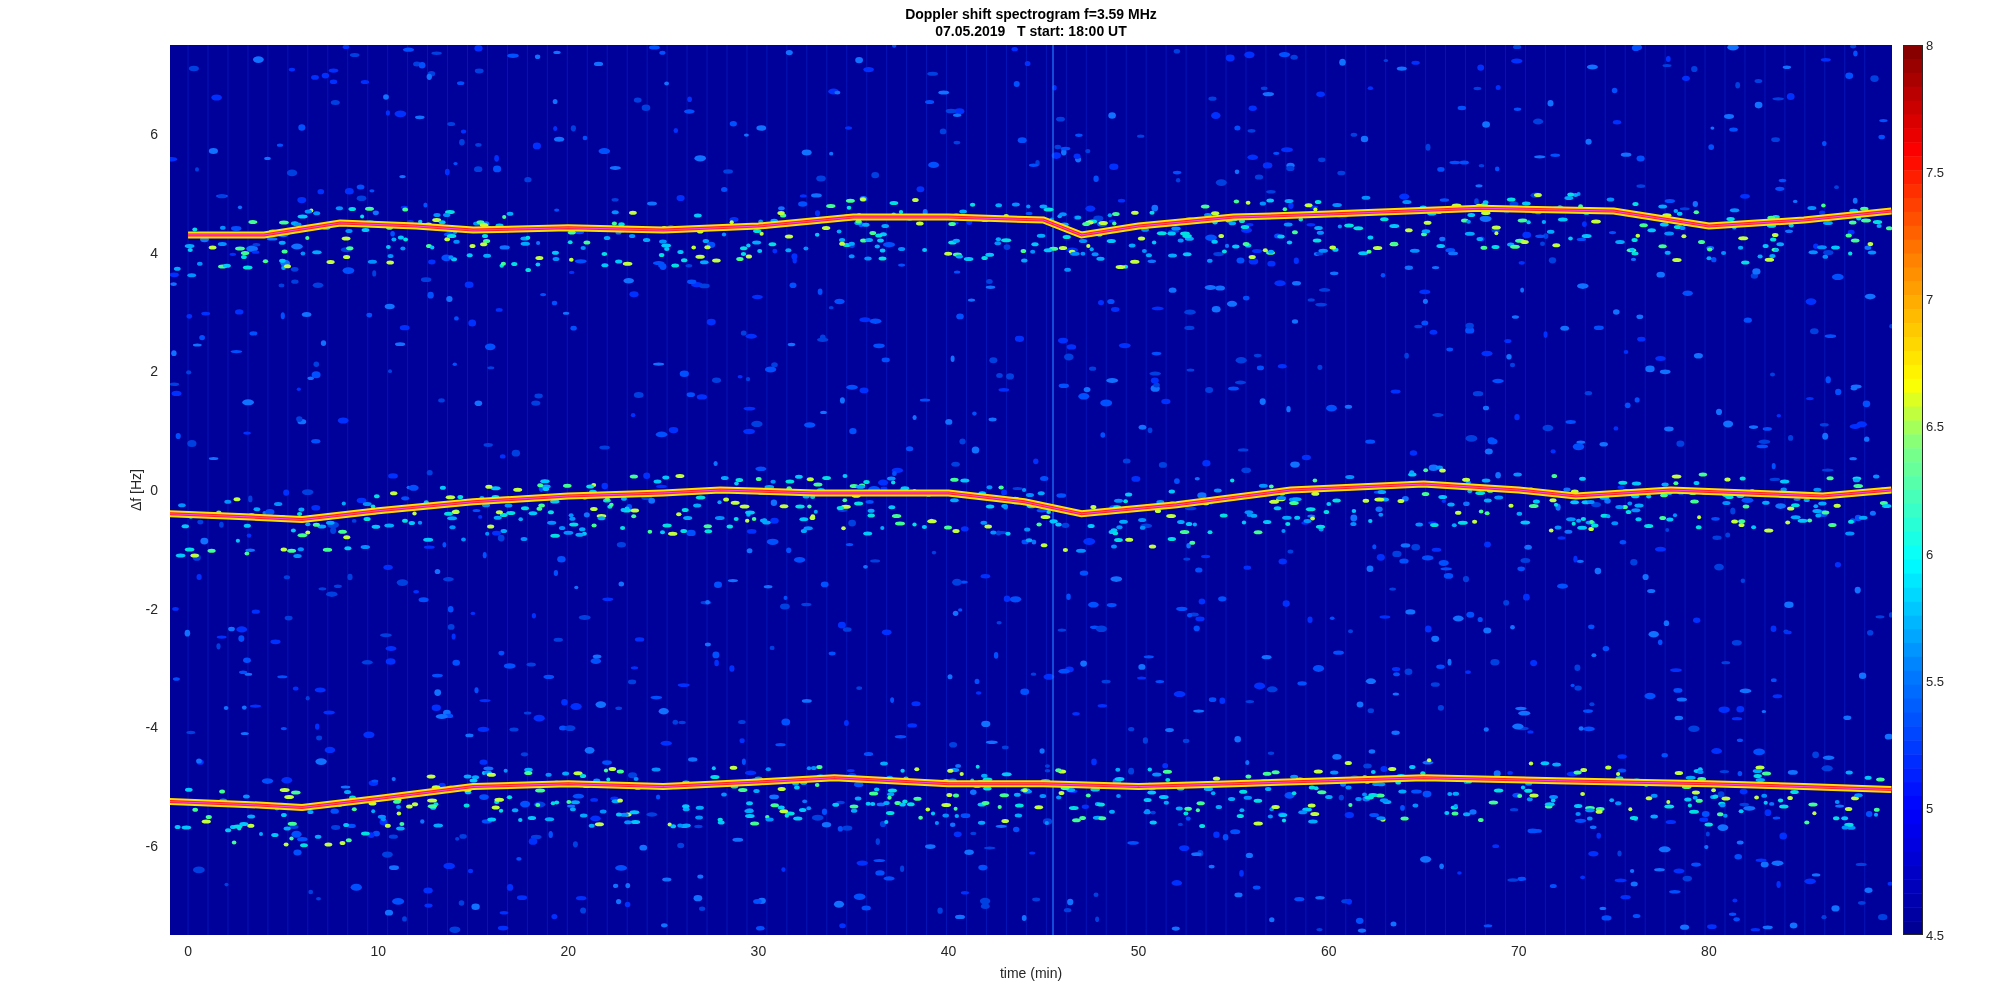  Describe the element at coordinates (1031, 31) in the screenshot. I see `chart-title: 07.05.2019 T start: 18:00 UT` at that location.